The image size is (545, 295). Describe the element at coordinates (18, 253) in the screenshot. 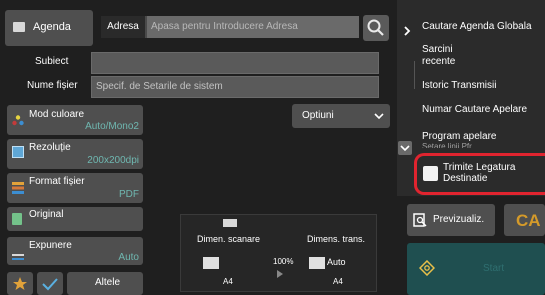

I see `exposure-icon` at that location.